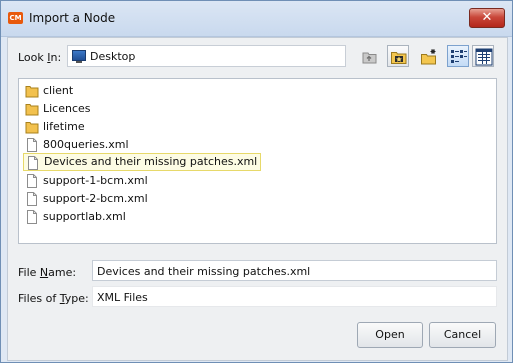 The image size is (513, 363). I want to click on up-folder-icon, so click(369, 58).